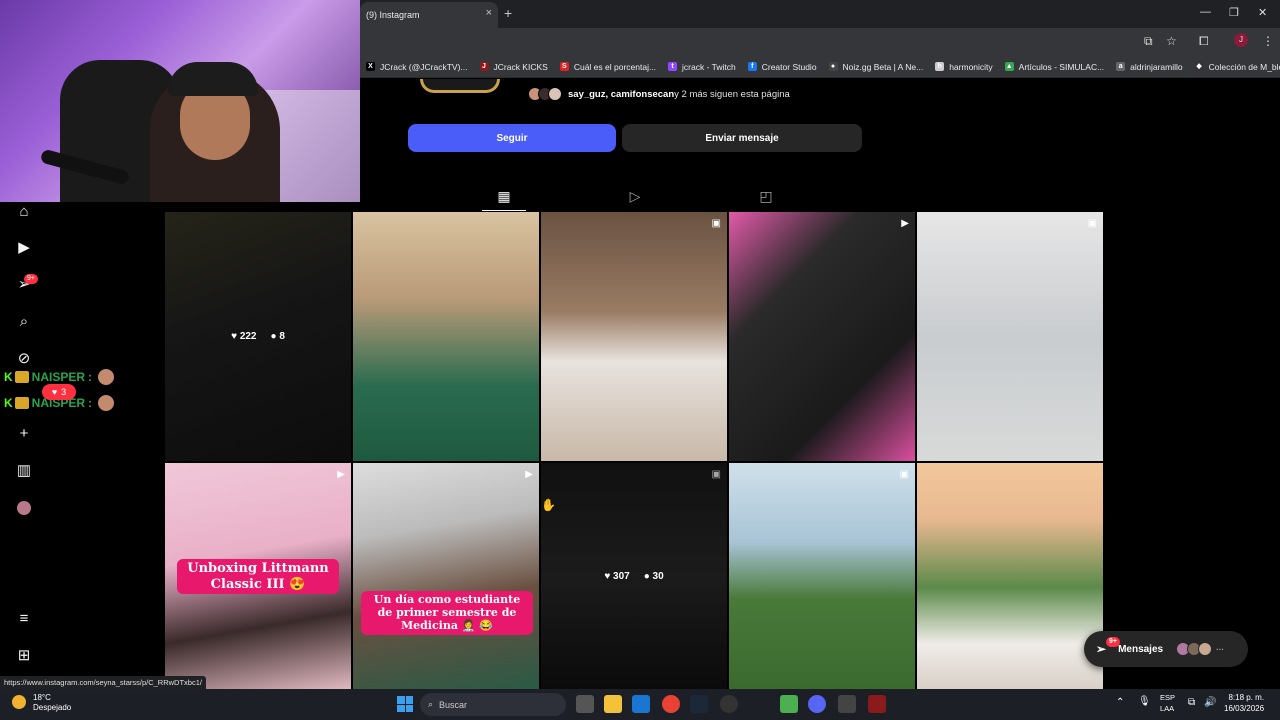 The image size is (1280, 720). What do you see at coordinates (24, 359) in the screenshot?
I see `explore-icon: ⊘` at bounding box center [24, 359].